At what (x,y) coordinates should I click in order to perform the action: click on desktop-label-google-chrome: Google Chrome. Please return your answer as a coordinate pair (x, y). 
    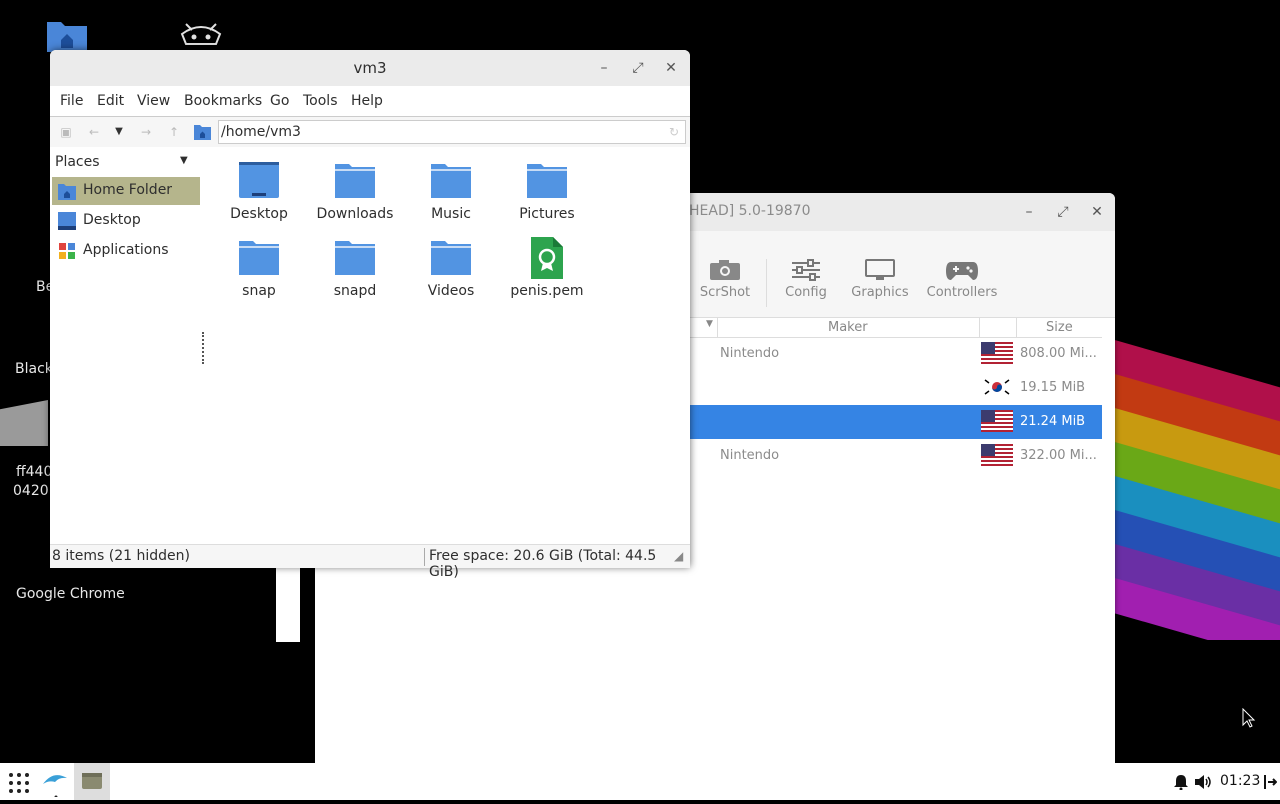
    Looking at the image, I should click on (70, 594).